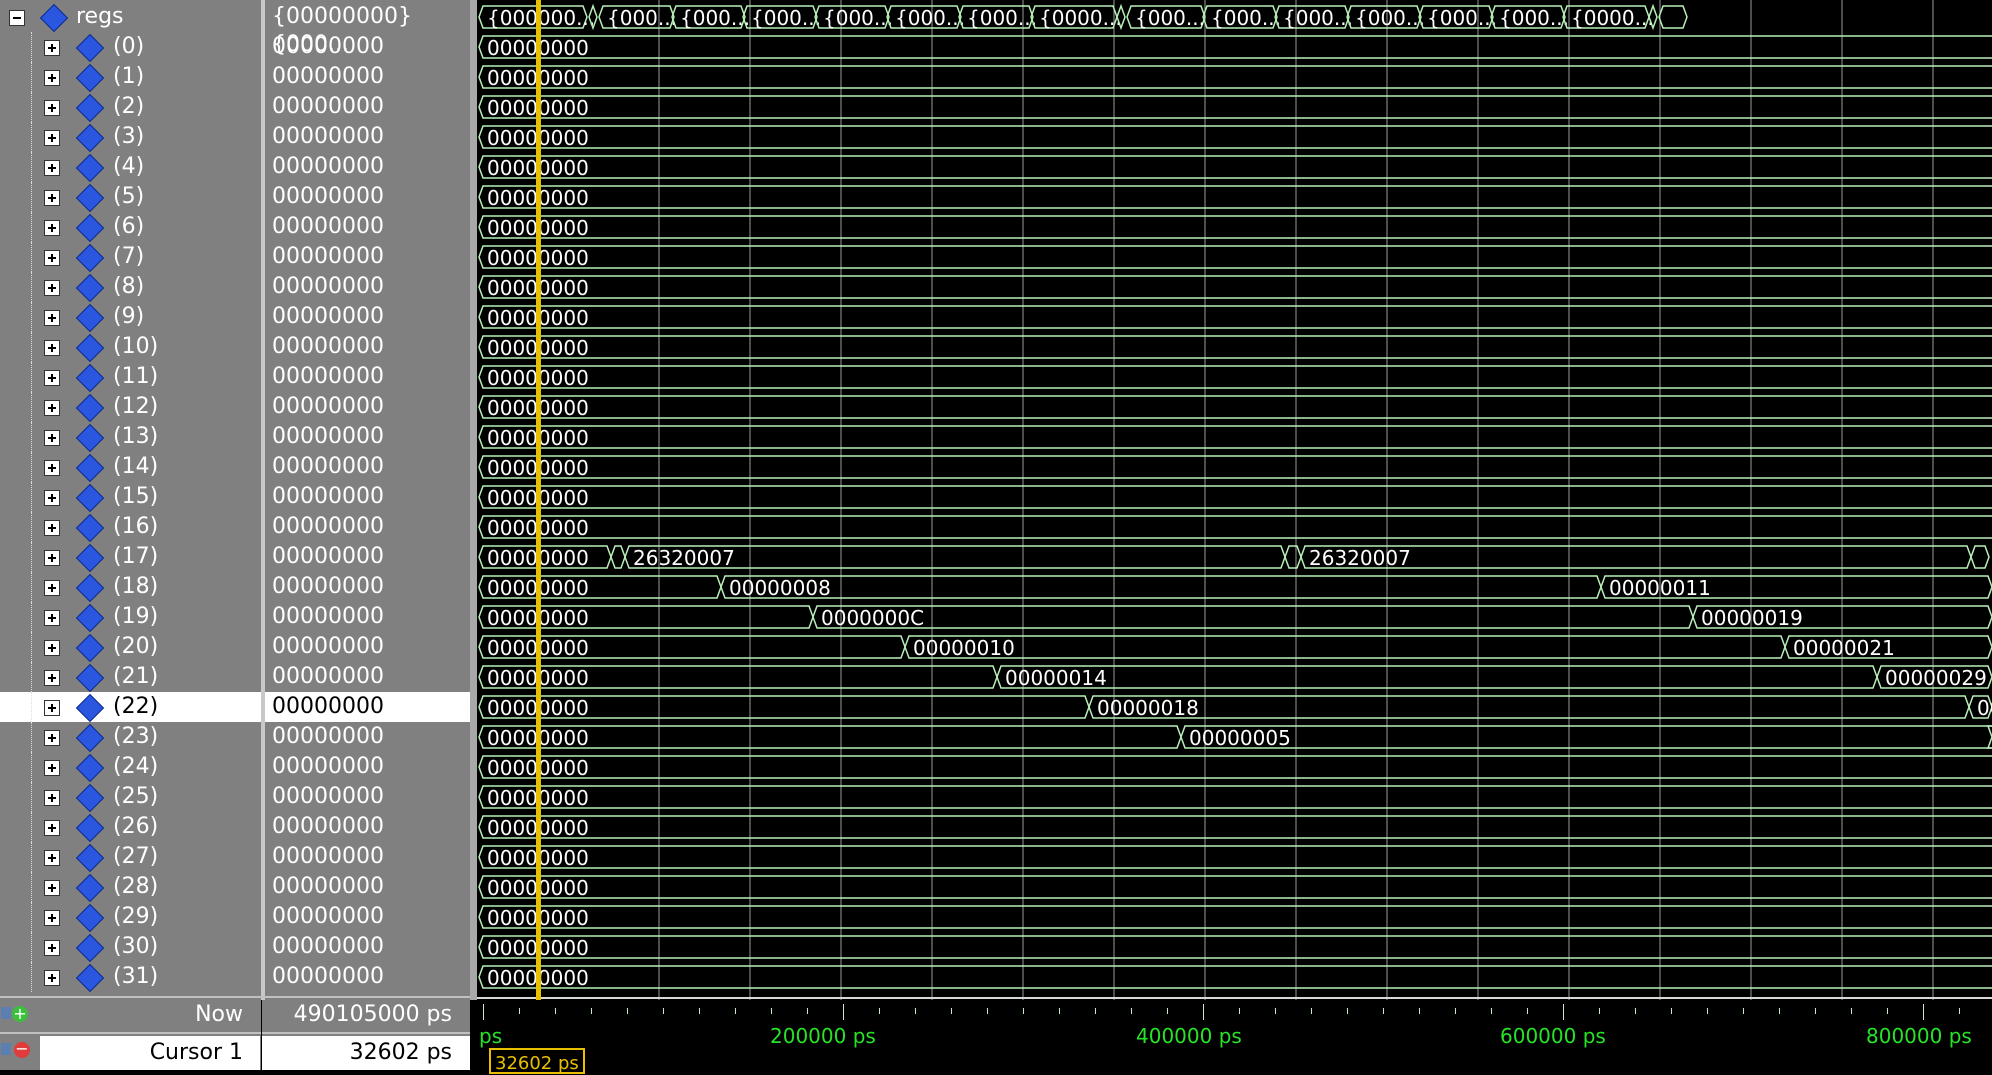 The width and height of the screenshot is (1992, 1075). What do you see at coordinates (130, 707) in the screenshot?
I see `signal-row: (22)` at bounding box center [130, 707].